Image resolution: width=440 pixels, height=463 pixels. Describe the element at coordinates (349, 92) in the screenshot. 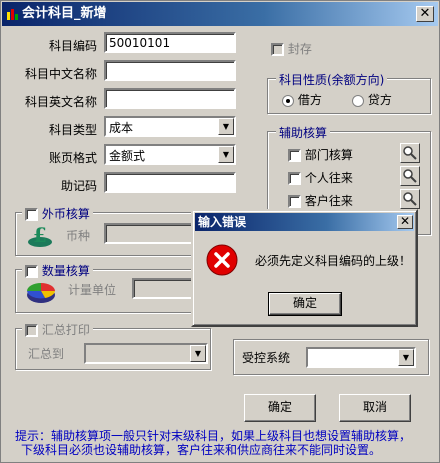

I see `nature-group: 科目性质(余额方向) 借方 贷方` at that location.